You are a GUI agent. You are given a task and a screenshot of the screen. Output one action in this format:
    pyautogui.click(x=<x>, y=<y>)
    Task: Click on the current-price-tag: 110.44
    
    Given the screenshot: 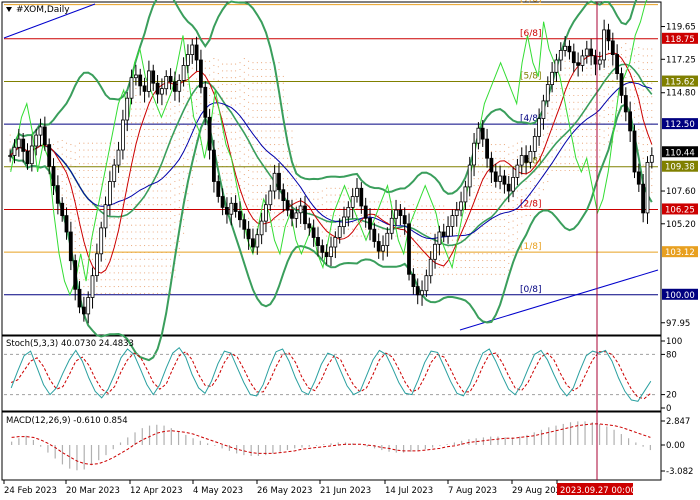 What is the action you would take?
    pyautogui.click(x=680, y=153)
    